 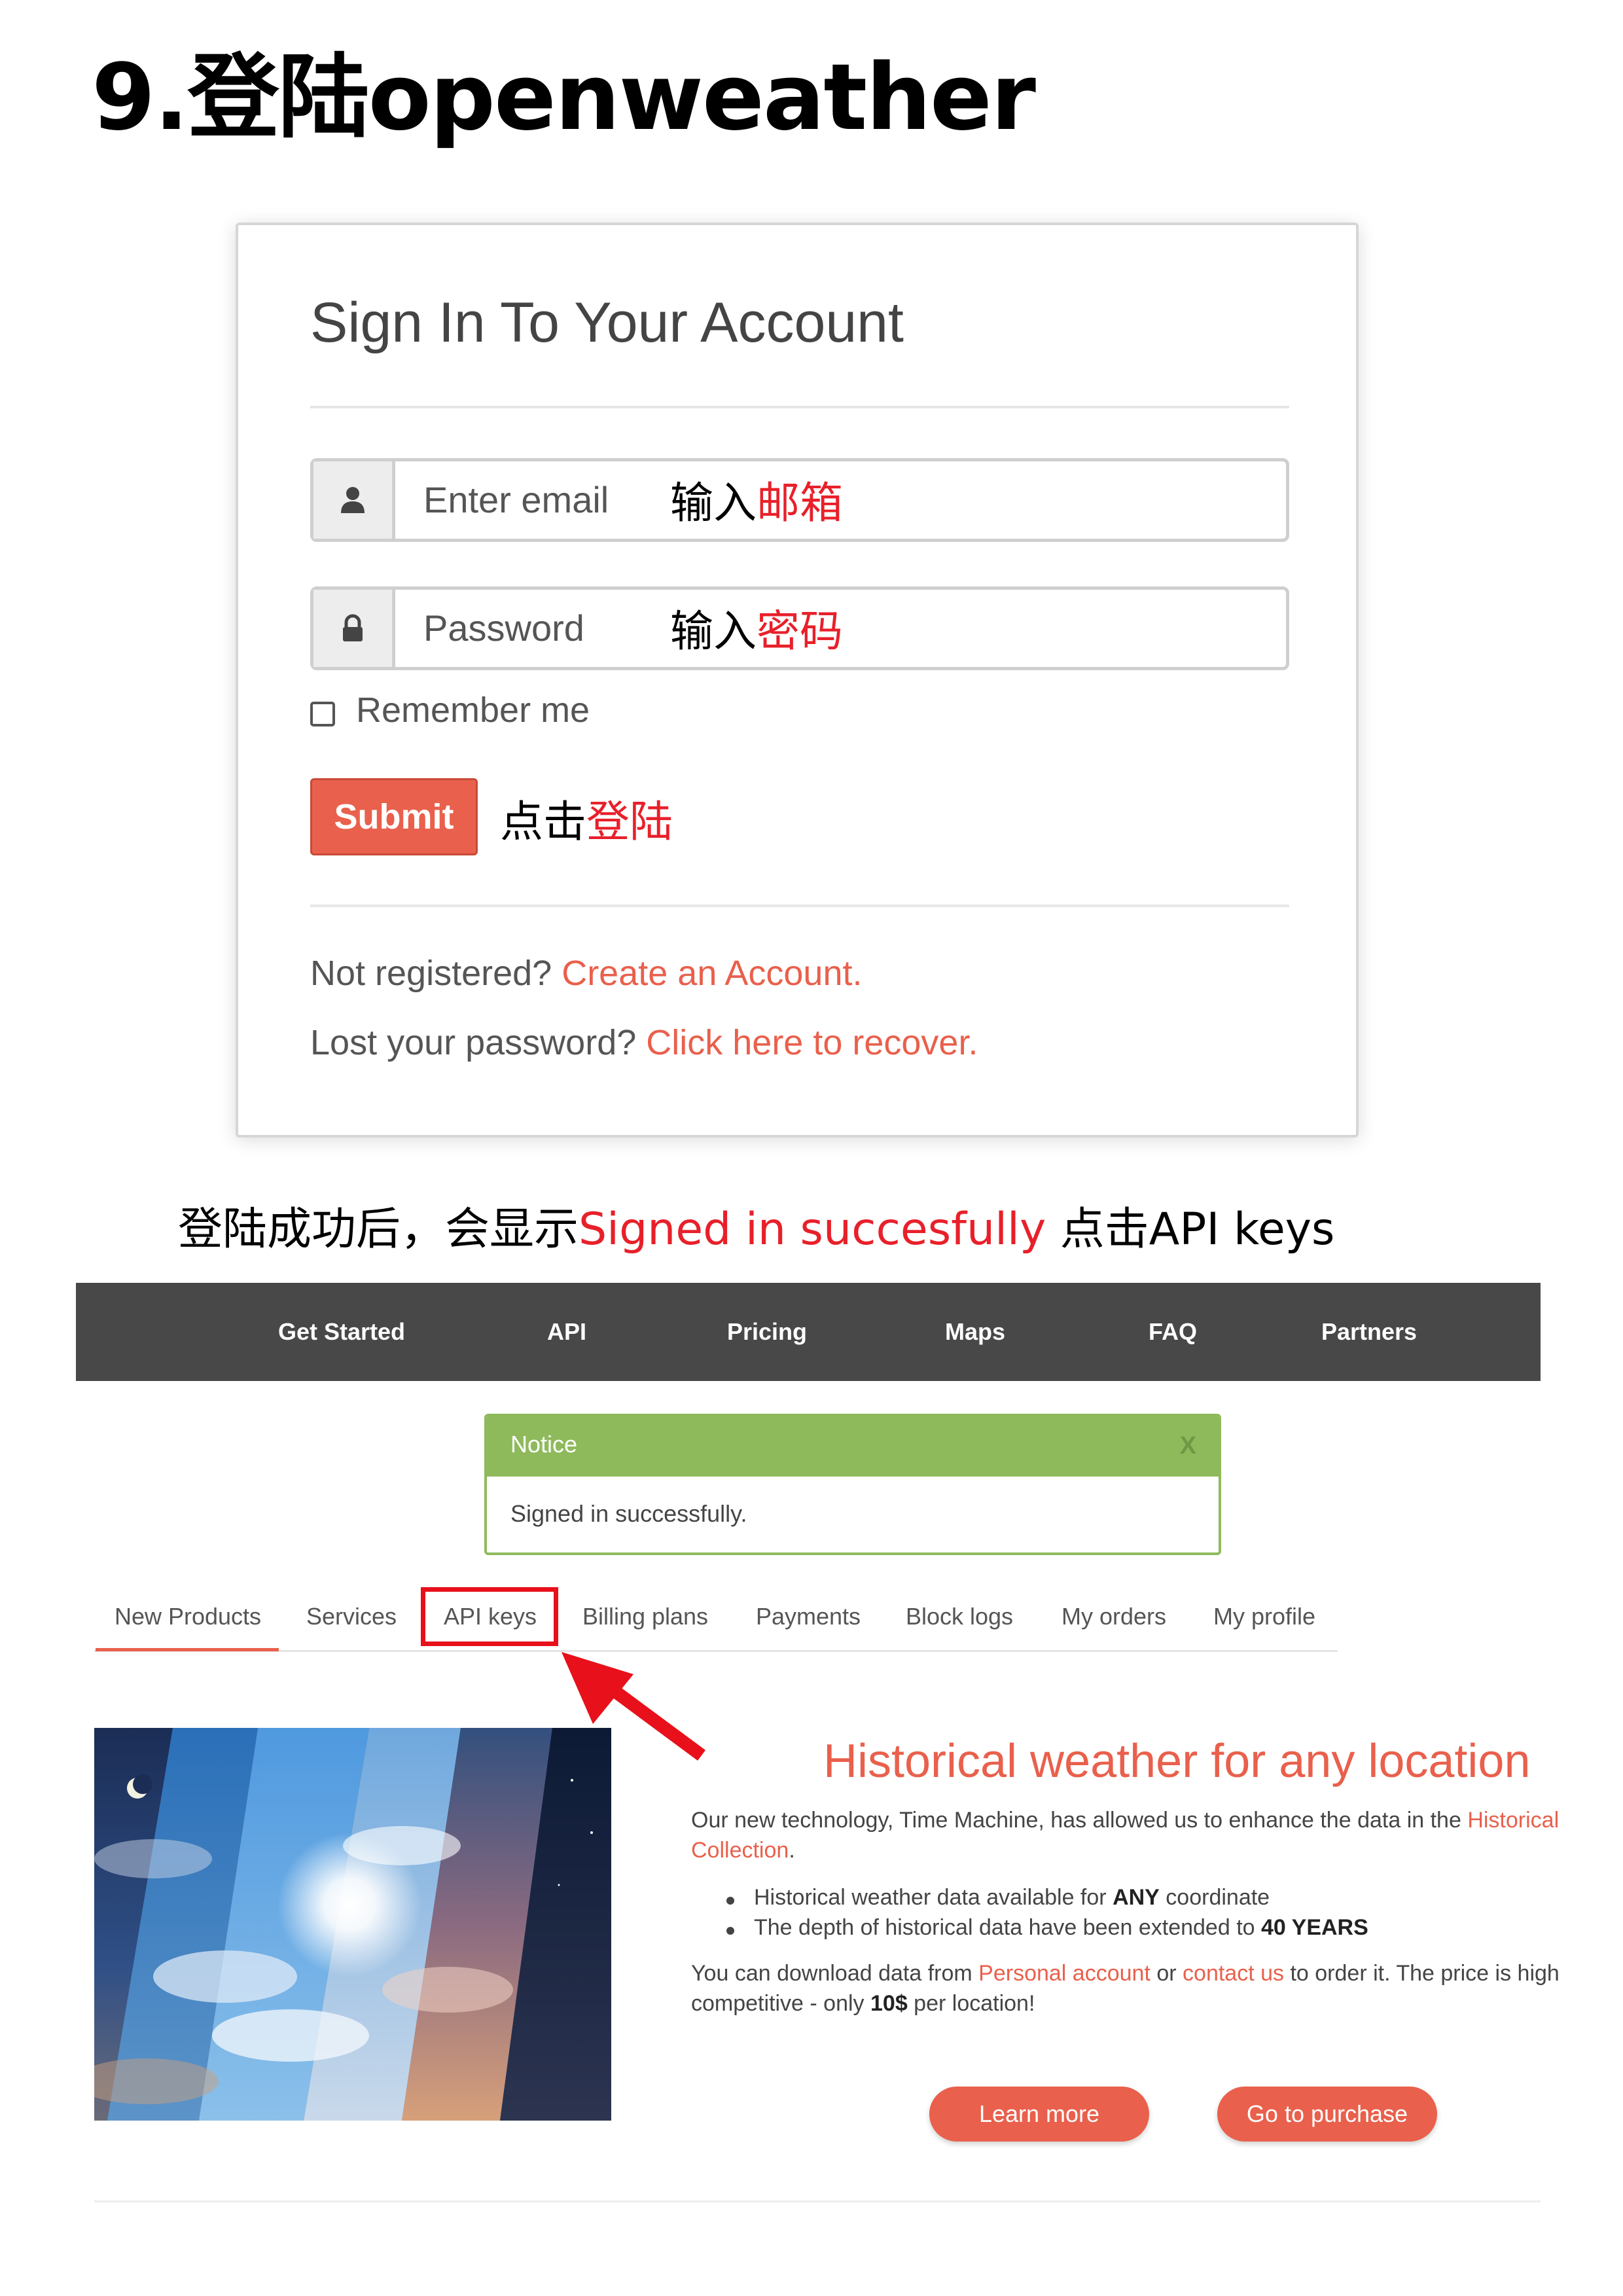 I want to click on promo-intro-line2: Collection., so click(x=743, y=1850).